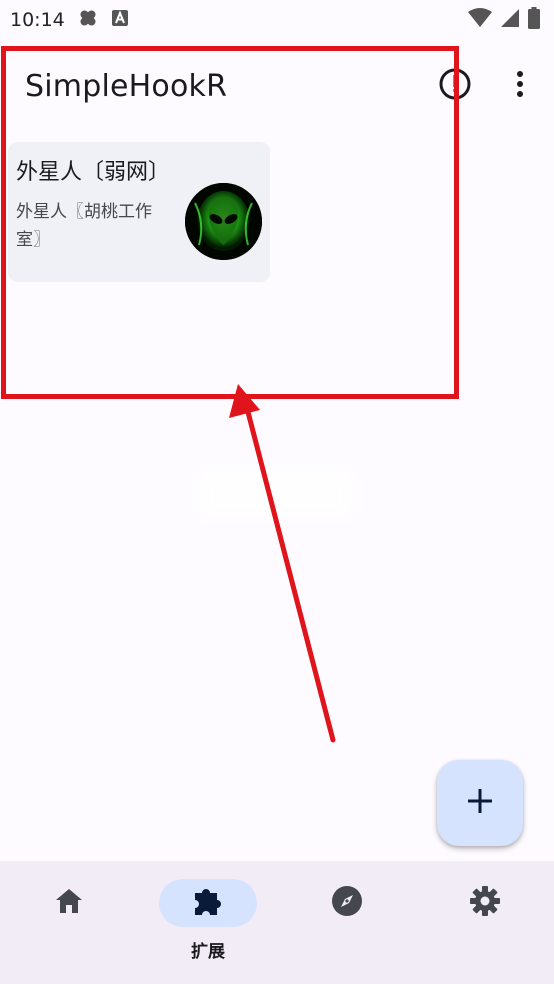 The height and width of the screenshot is (984, 554). What do you see at coordinates (277, 922) in the screenshot?
I see `bottom-navigation: 扩展` at bounding box center [277, 922].